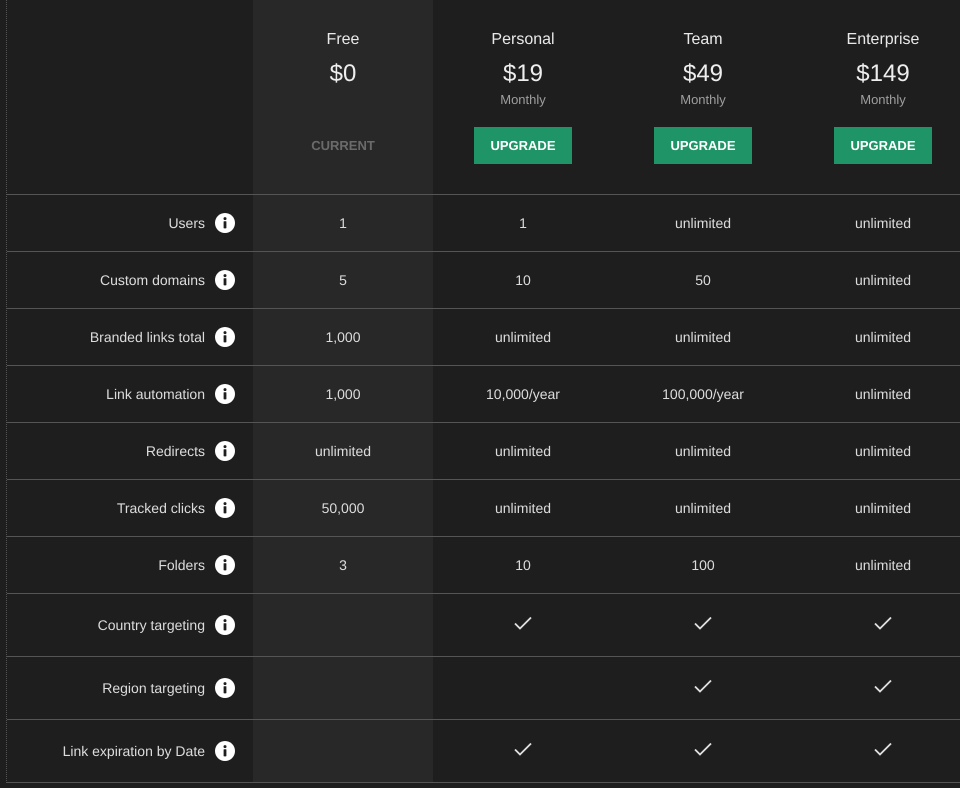 Image resolution: width=960 pixels, height=788 pixels. Describe the element at coordinates (155, 394) in the screenshot. I see `feature-label: Link automation` at that location.